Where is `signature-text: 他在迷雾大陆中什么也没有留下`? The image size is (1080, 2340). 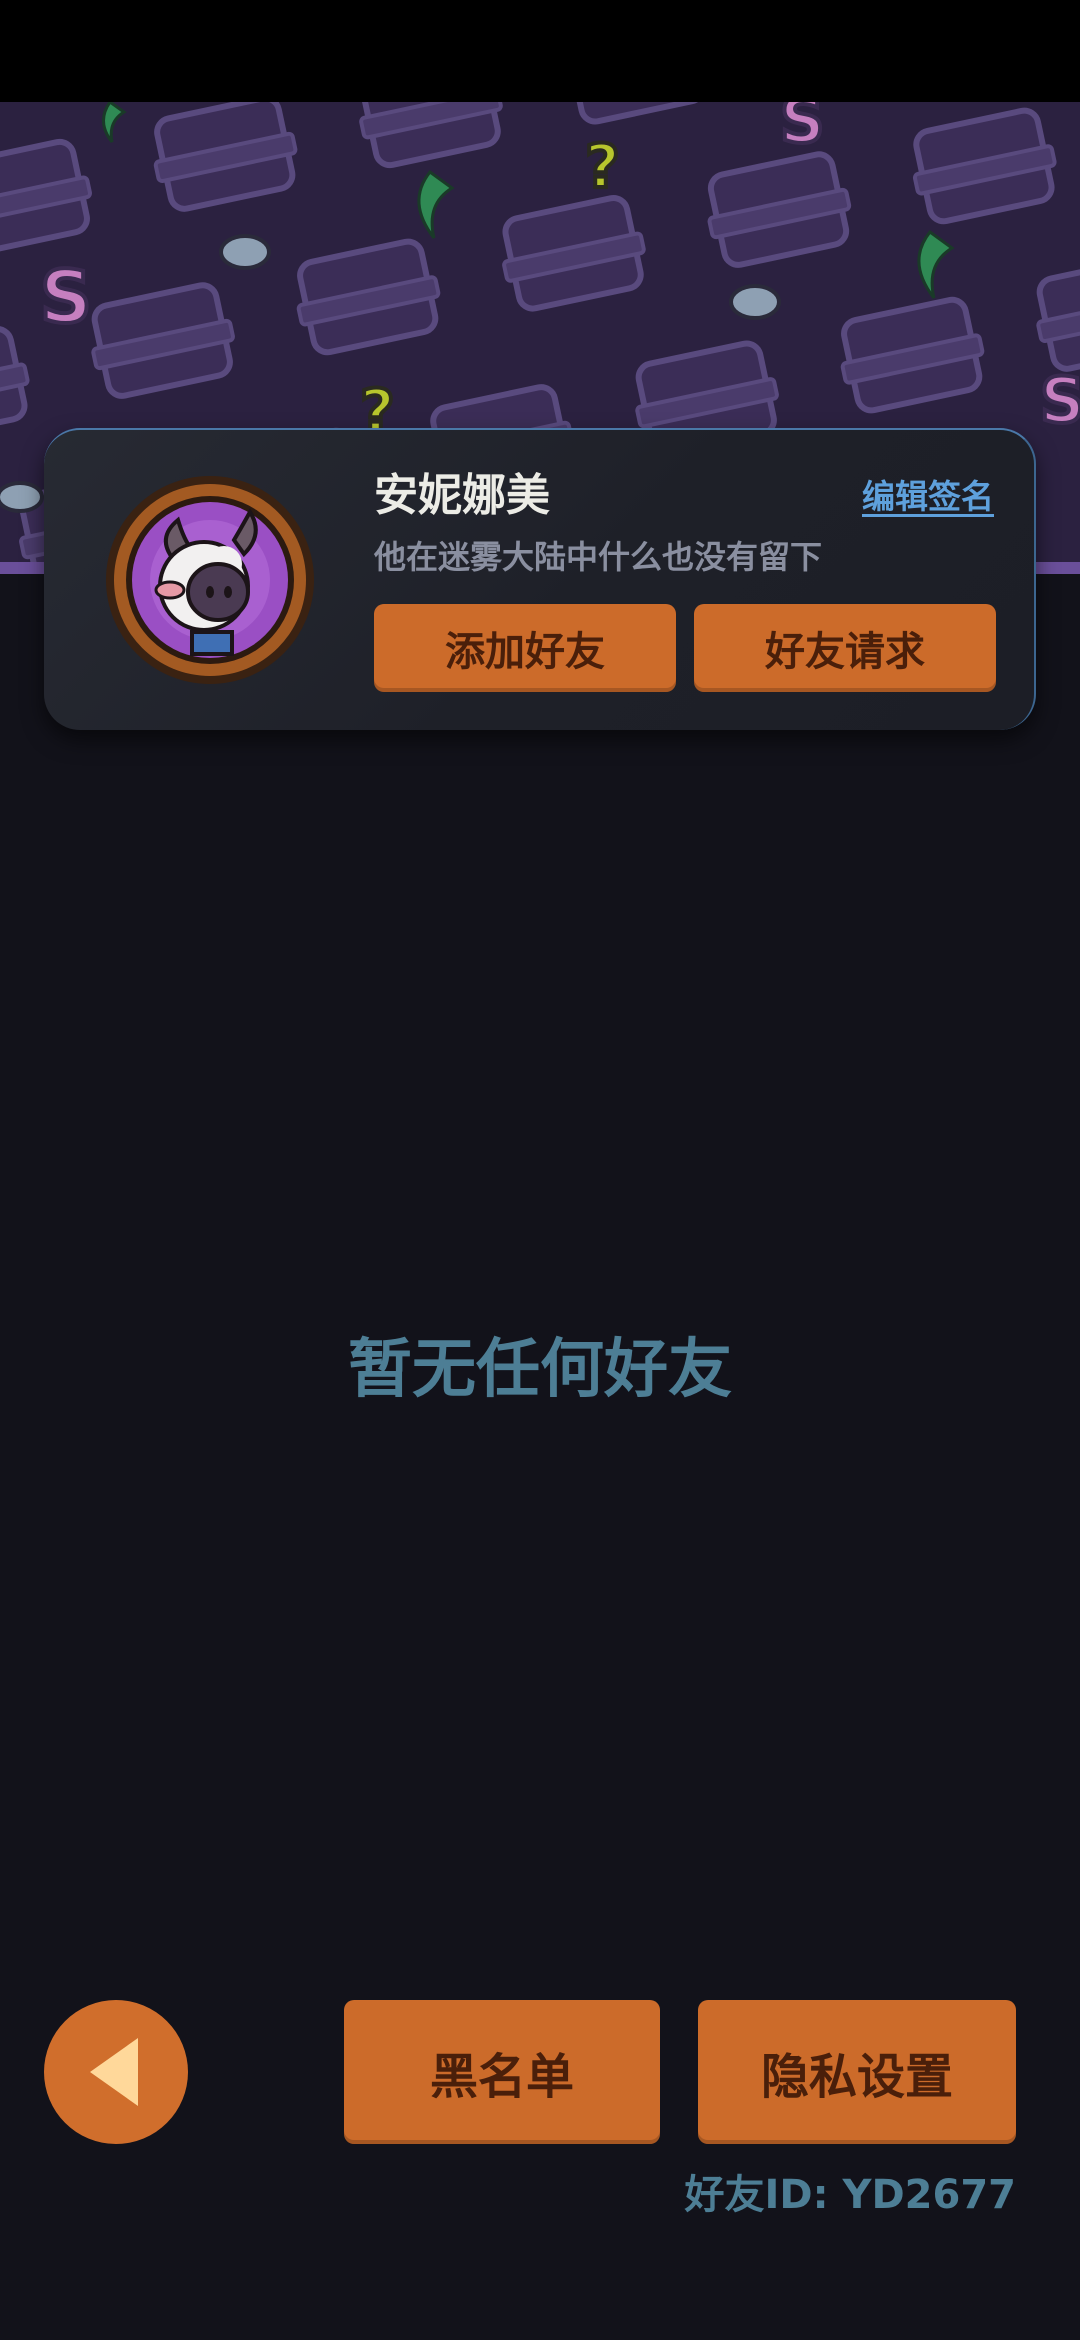 signature-text: 他在迷雾大陆中什么也没有留下 is located at coordinates (598, 557).